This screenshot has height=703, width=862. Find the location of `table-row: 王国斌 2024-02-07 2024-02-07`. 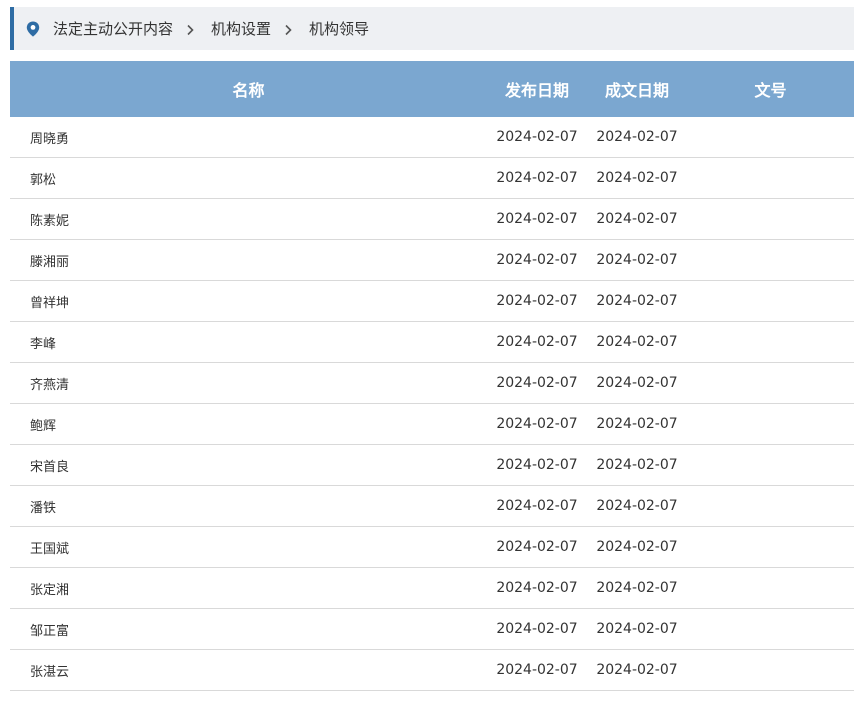

table-row: 王国斌 2024-02-07 2024-02-07 is located at coordinates (432, 547).